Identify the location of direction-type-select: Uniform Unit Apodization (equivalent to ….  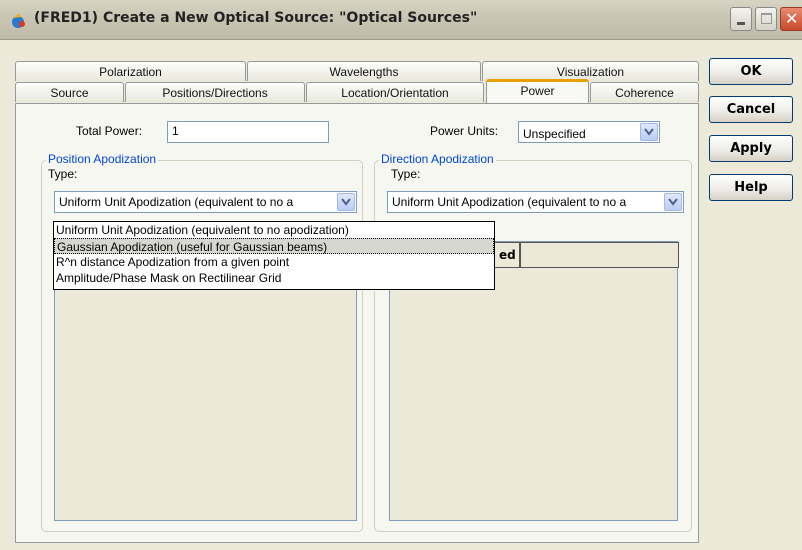
(535, 202).